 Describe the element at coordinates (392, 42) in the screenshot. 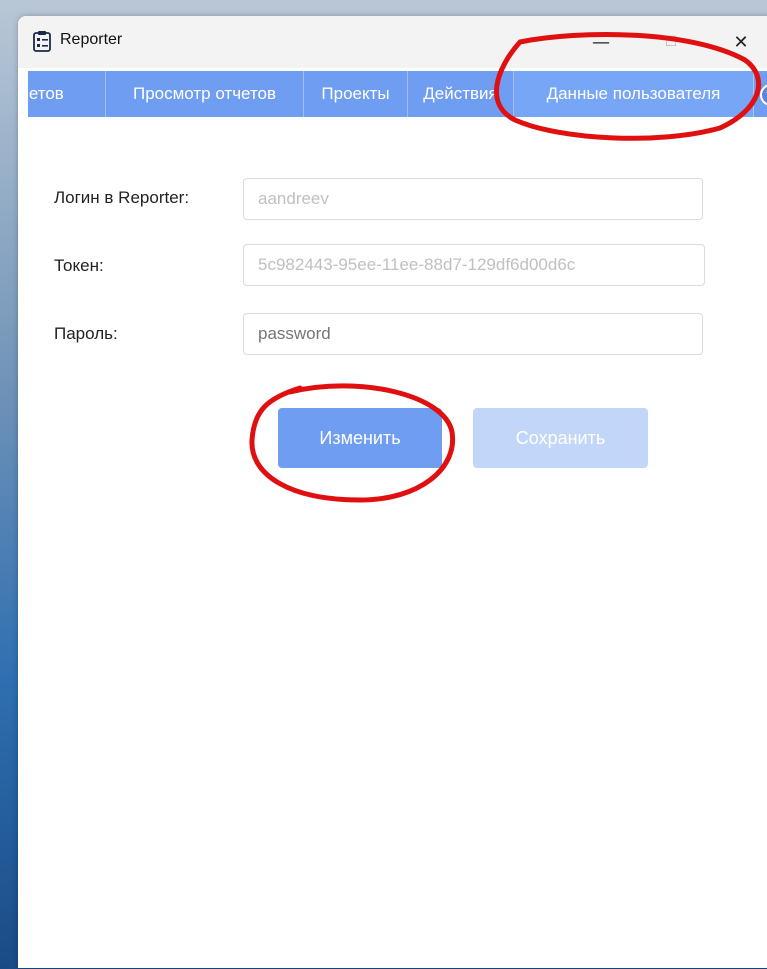

I see `title-bar: Reporter — ☐ ✕` at that location.